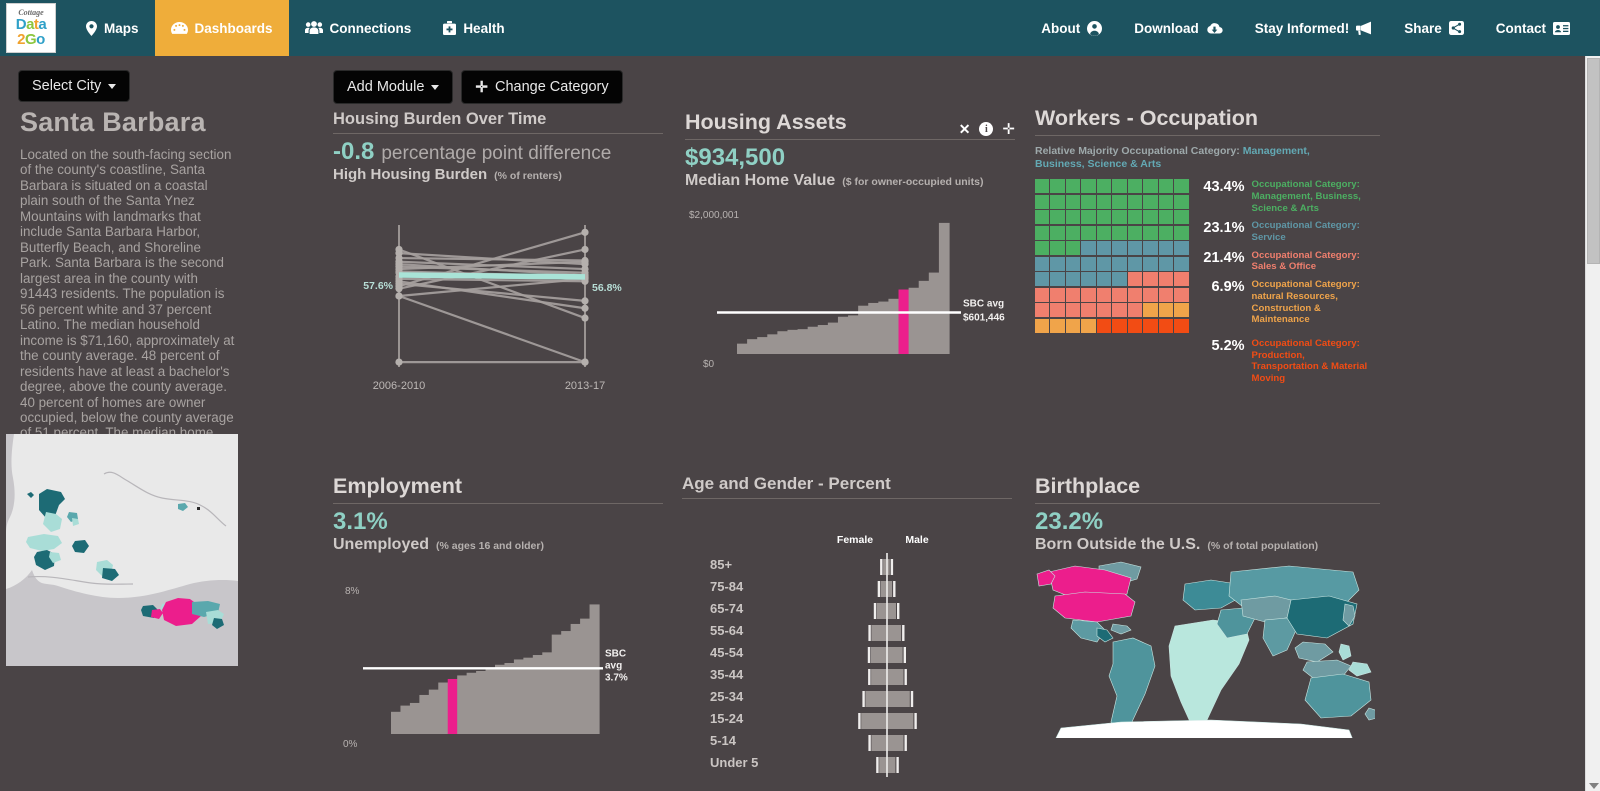 This screenshot has height=791, width=1600. What do you see at coordinates (1224, 228) in the screenshot?
I see `occupation-legend-percent: 23.1%` at bounding box center [1224, 228].